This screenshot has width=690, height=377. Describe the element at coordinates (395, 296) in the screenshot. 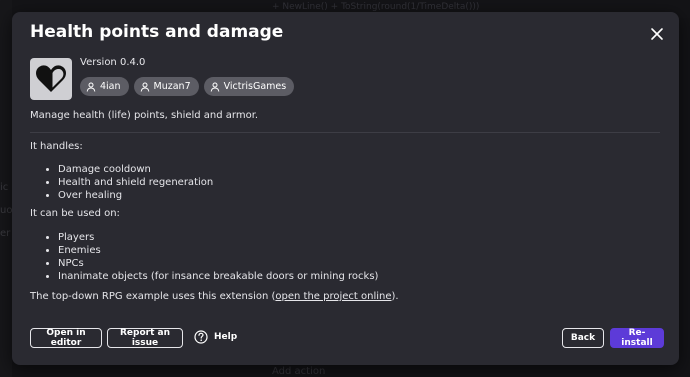

I see `example-note-end: ).` at that location.